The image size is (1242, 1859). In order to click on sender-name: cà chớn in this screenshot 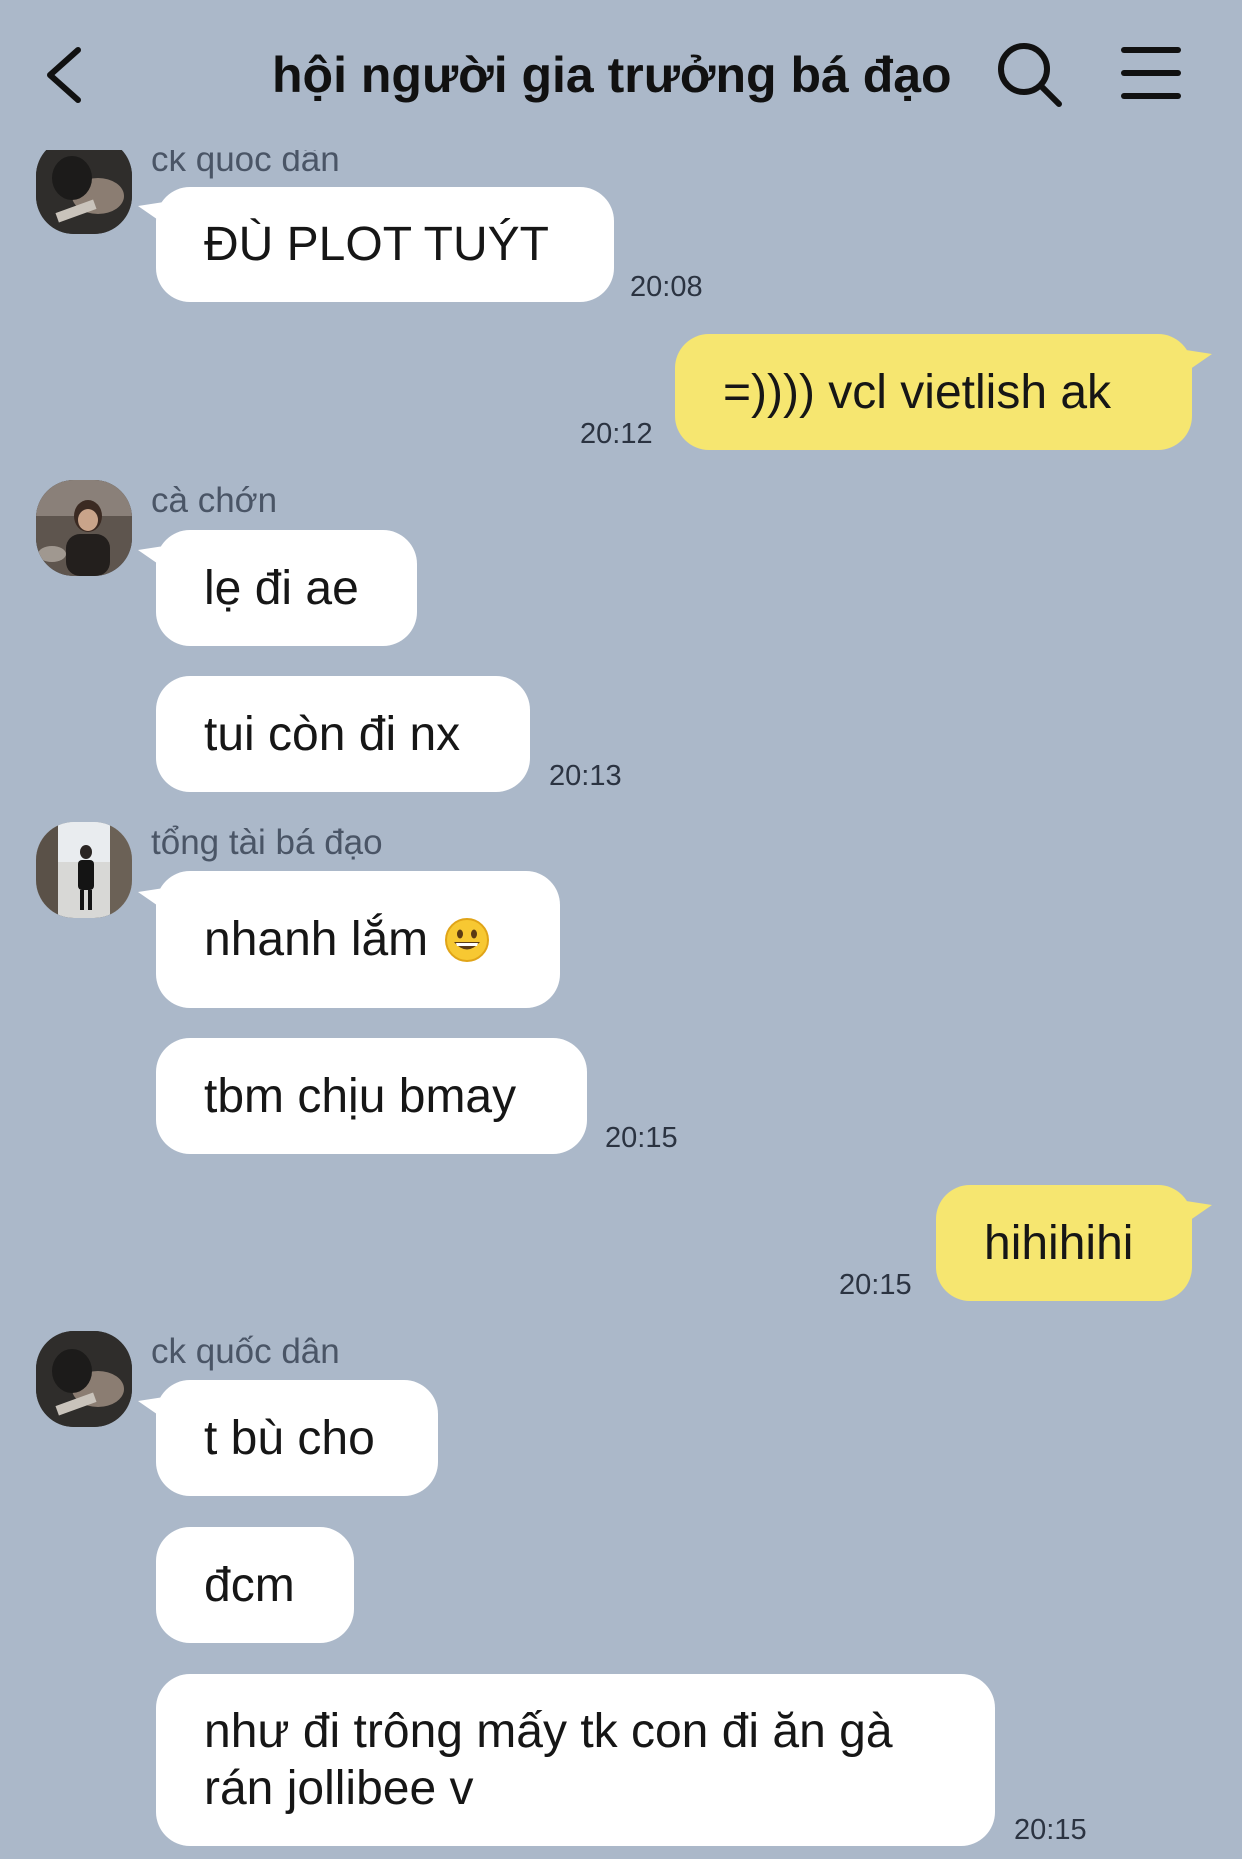, I will do `click(214, 500)`.